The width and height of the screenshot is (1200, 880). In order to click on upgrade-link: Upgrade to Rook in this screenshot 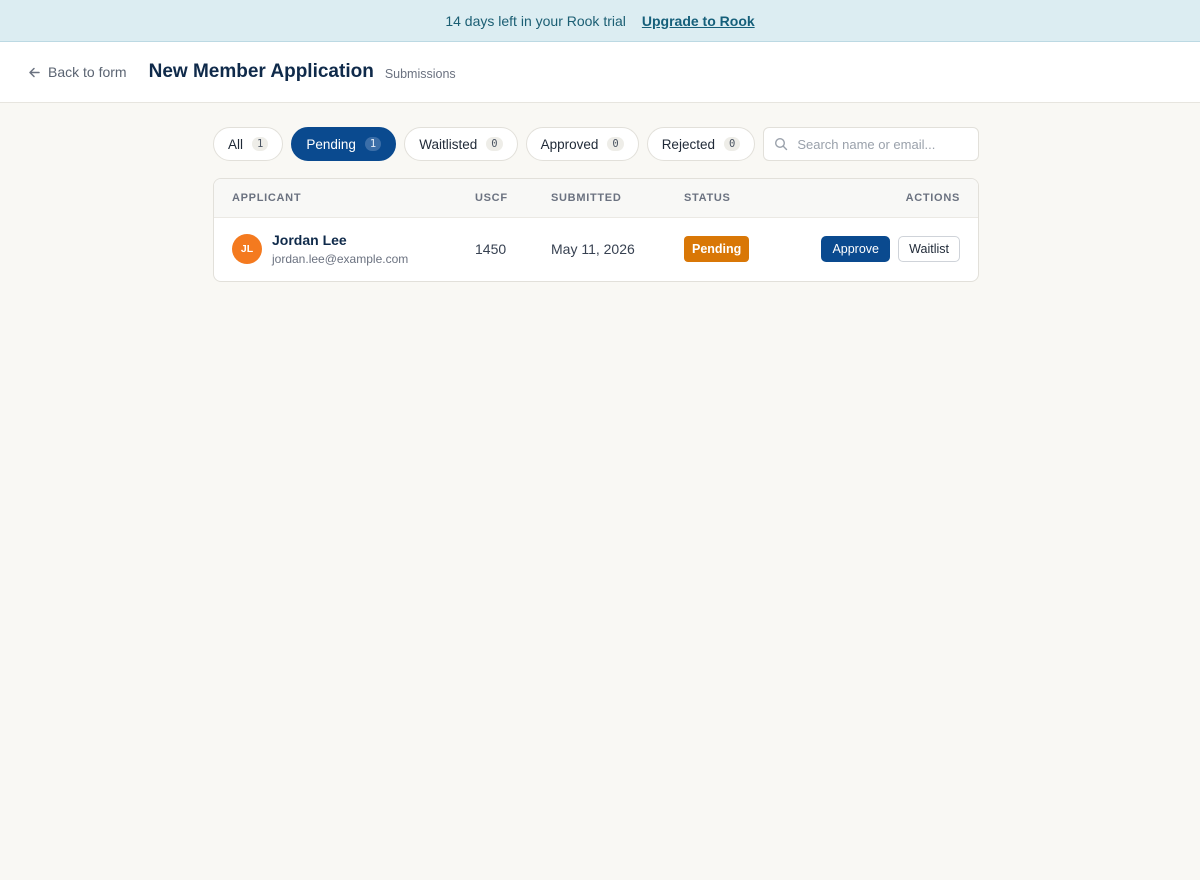, I will do `click(698, 21)`.